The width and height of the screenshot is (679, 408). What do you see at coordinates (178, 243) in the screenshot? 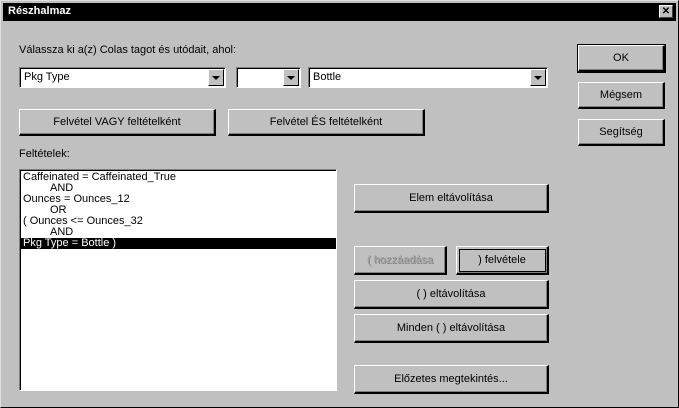
I see `list-item-selected: Pkg Type = Bottle )` at bounding box center [178, 243].